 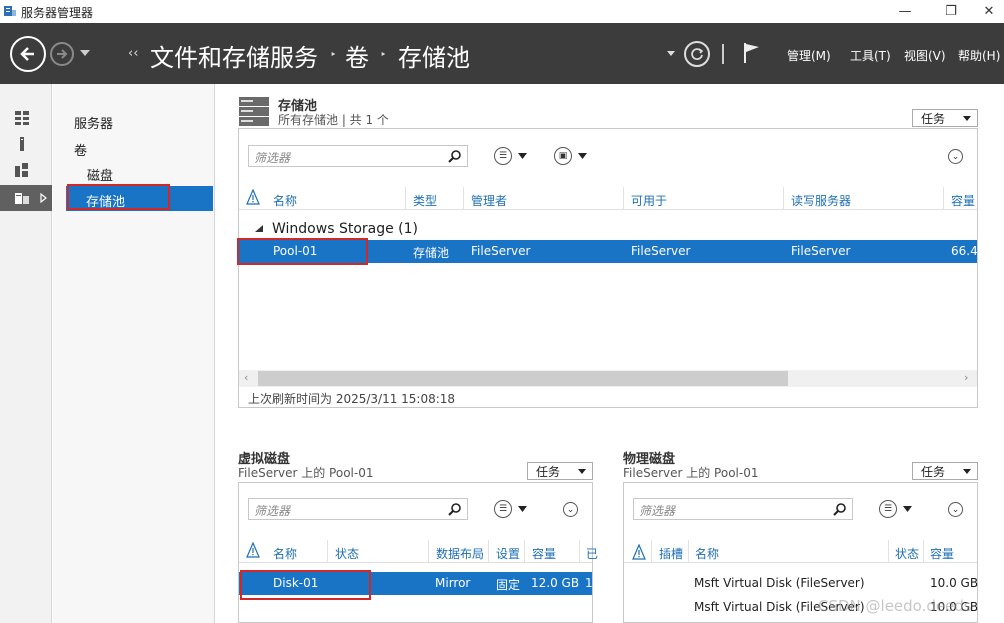 I want to click on nav-item-volumes: 卷, so click(x=80, y=149).